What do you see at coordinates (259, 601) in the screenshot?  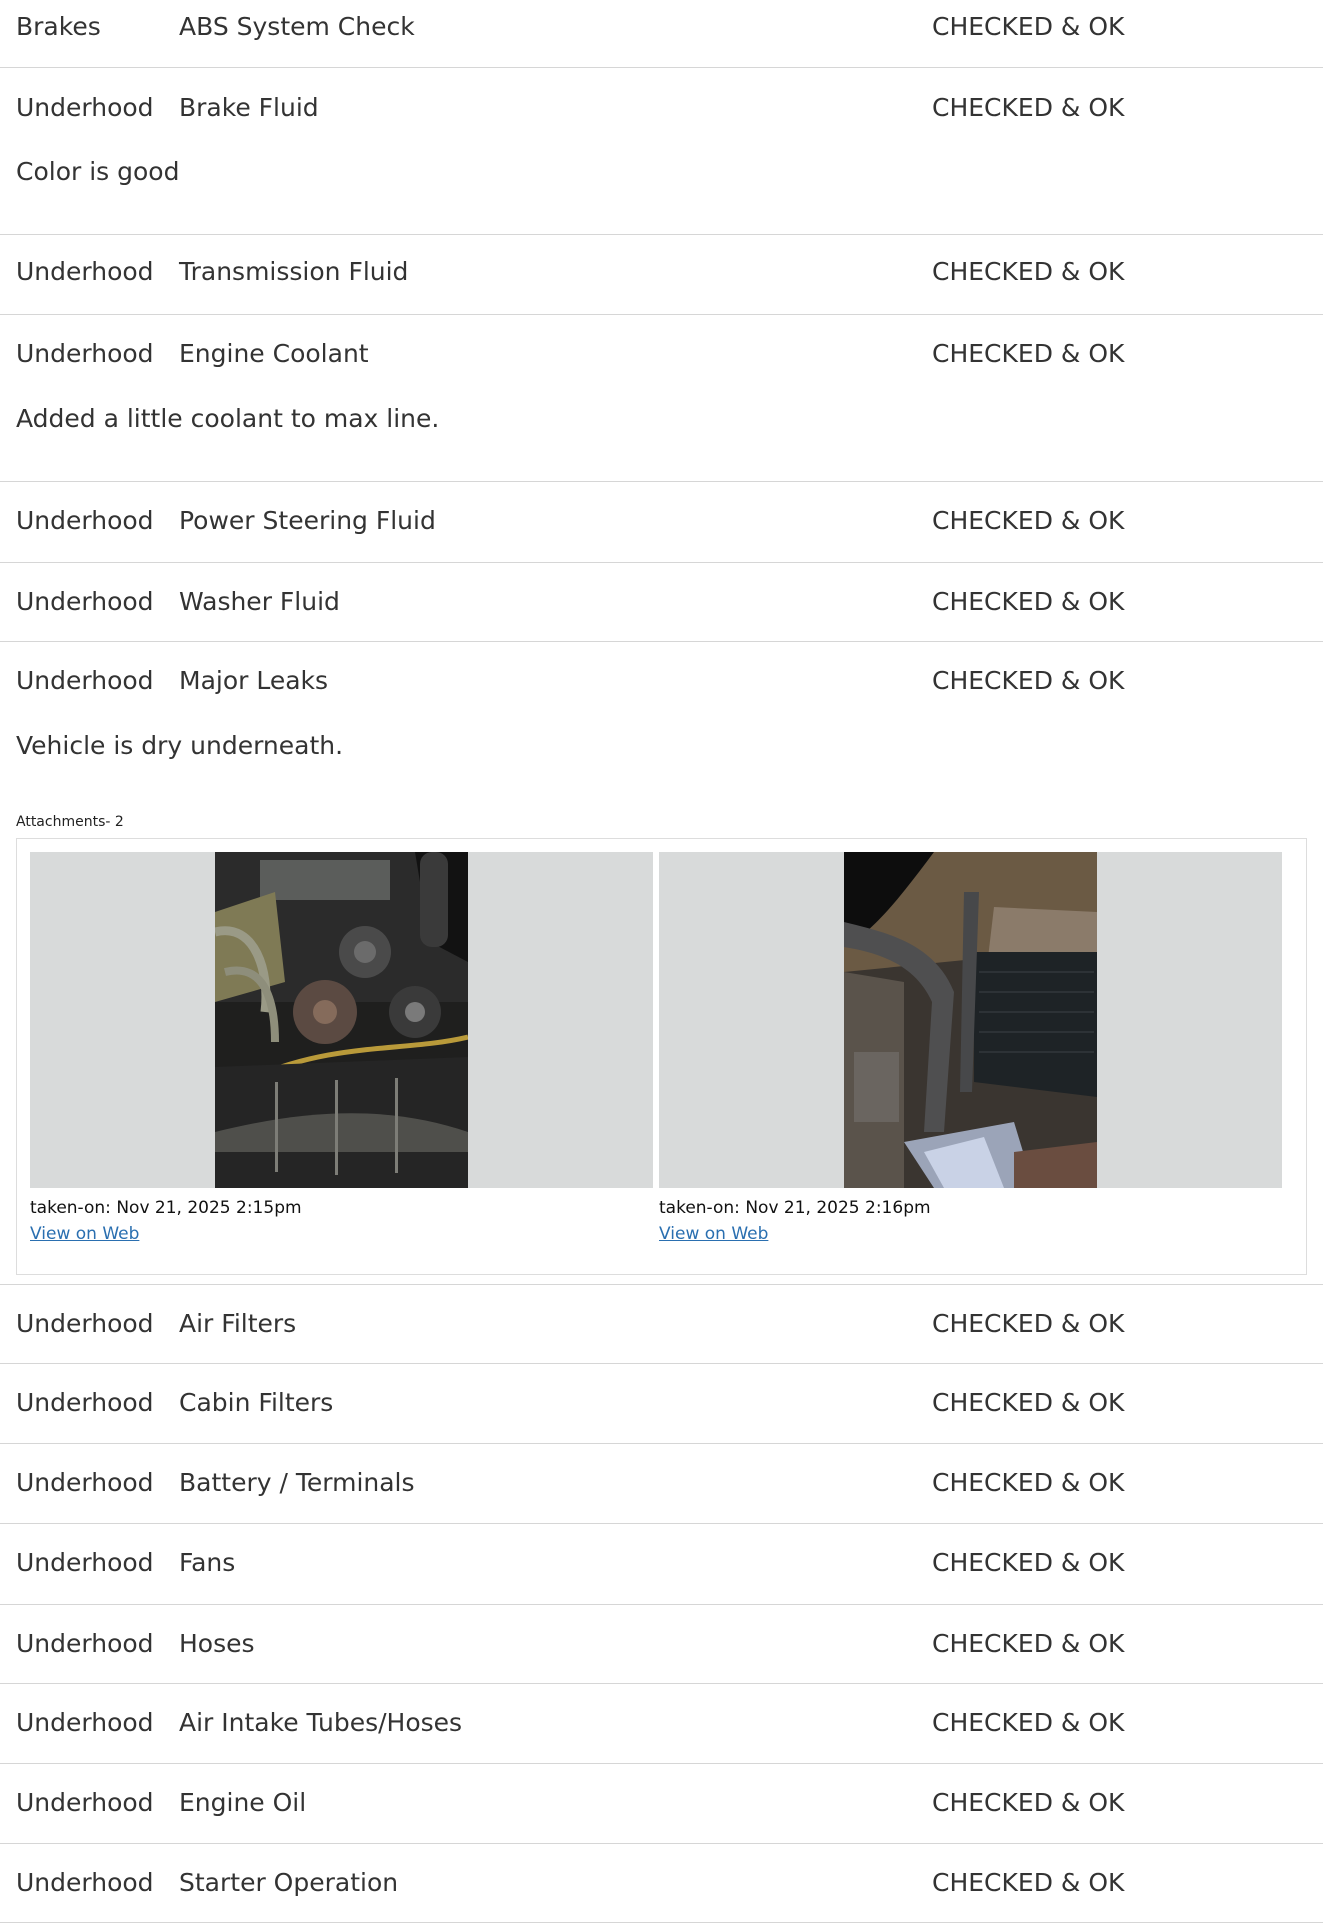 I see `row-item: Washer Fluid` at bounding box center [259, 601].